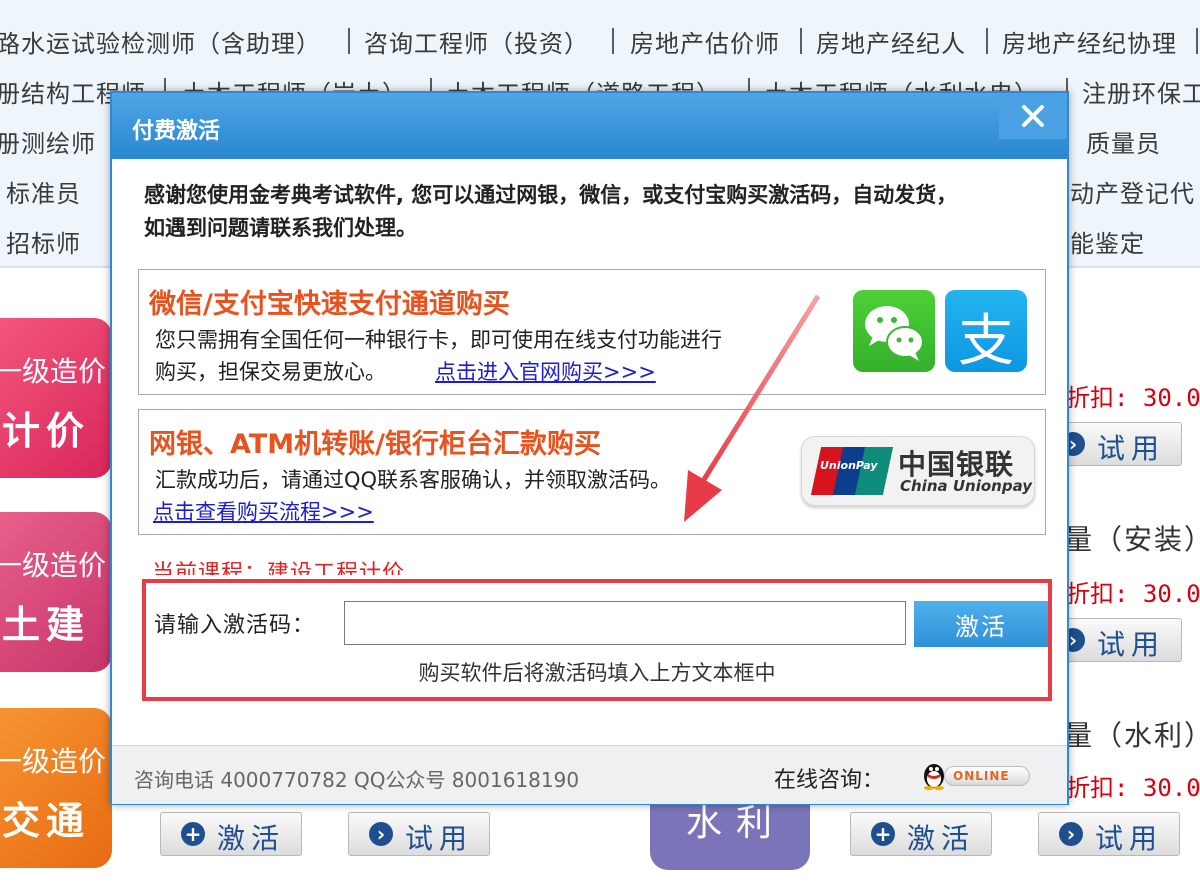 The height and width of the screenshot is (894, 1200). I want to click on course-card: 一级造价 土建, so click(56, 592).